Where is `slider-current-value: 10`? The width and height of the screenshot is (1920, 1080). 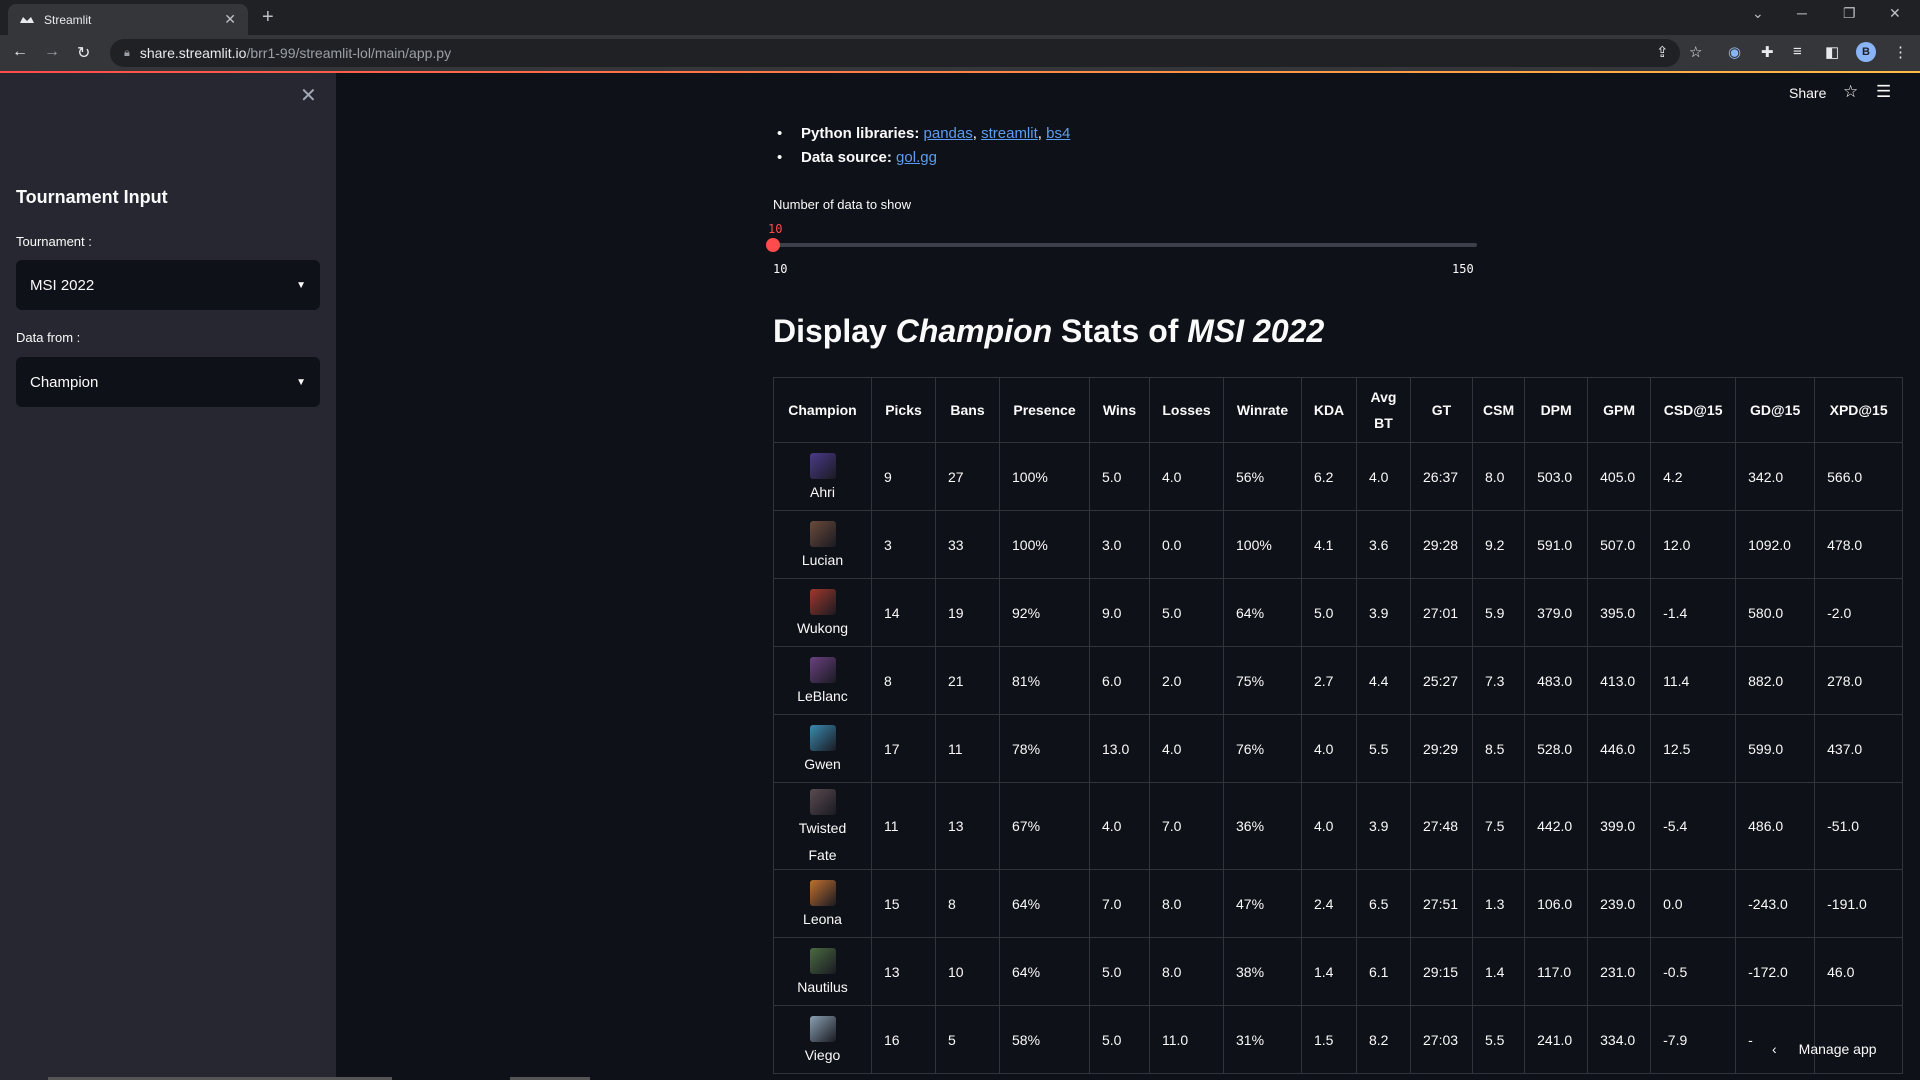 slider-current-value: 10 is located at coordinates (775, 229).